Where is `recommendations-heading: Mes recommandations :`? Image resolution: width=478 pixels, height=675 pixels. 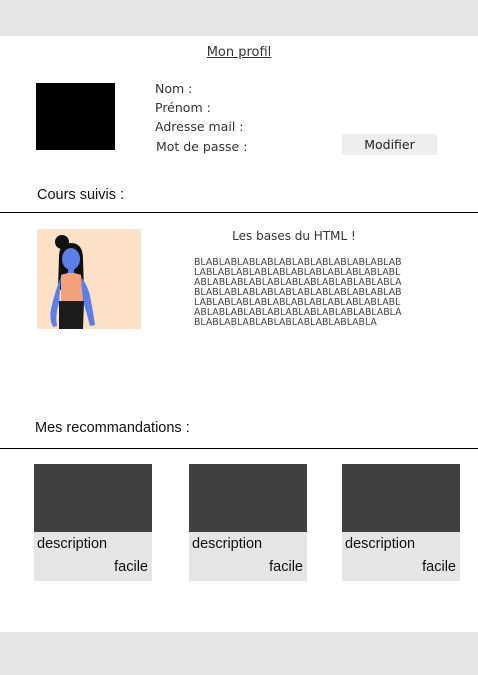
recommendations-heading: Mes recommandations : is located at coordinates (112, 428).